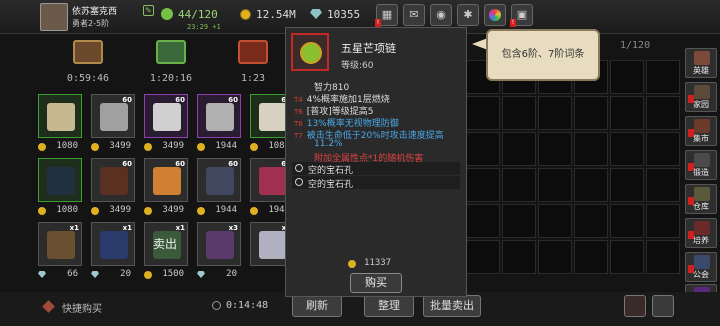 This screenshot has height=326, width=720. What do you see at coordinates (701, 267) in the screenshot?
I see `side-menu-item: 公会` at bounding box center [701, 267].